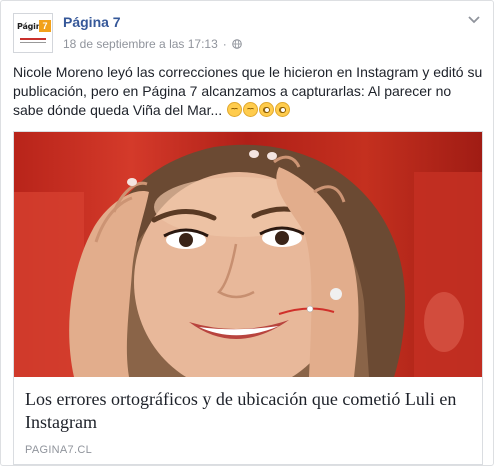  Describe the element at coordinates (474, 20) in the screenshot. I see `chevron-down-icon` at that location.